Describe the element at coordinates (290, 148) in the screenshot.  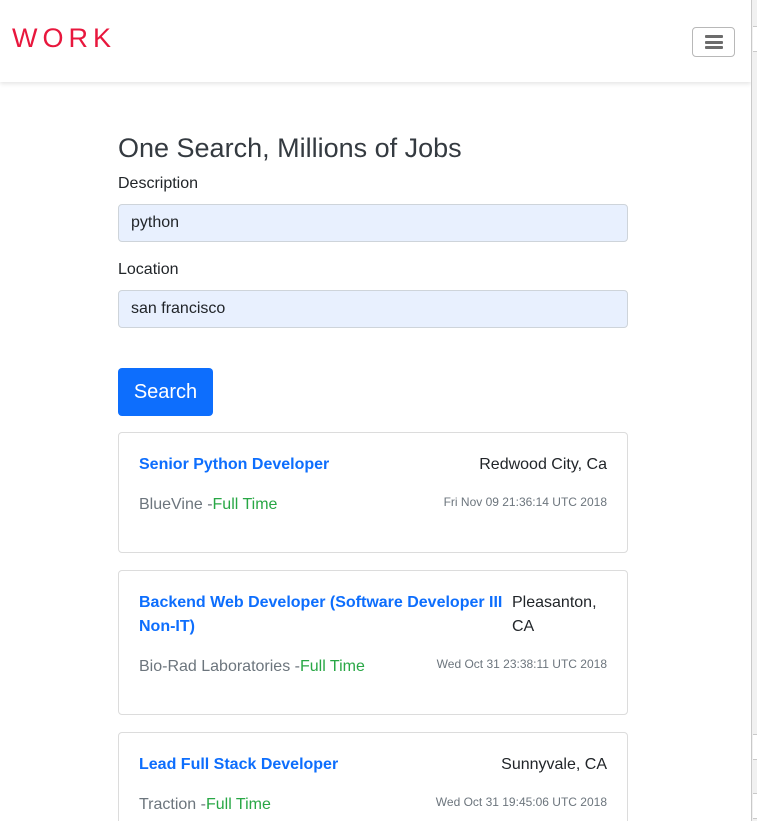
I see `page-title: One Search, Millions of Jobs` at that location.